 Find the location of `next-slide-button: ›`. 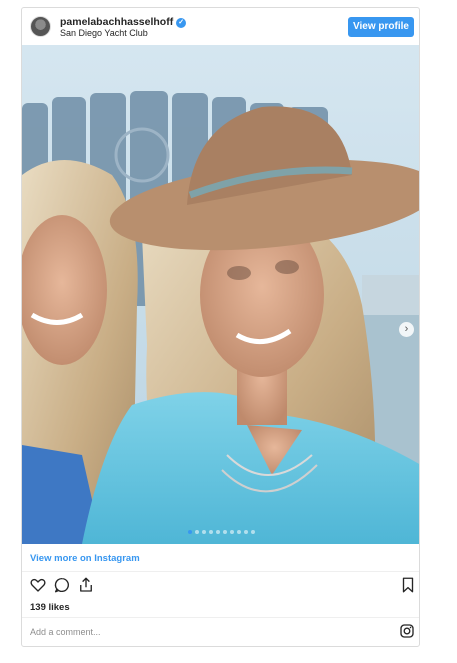

next-slide-button: › is located at coordinates (406, 329).